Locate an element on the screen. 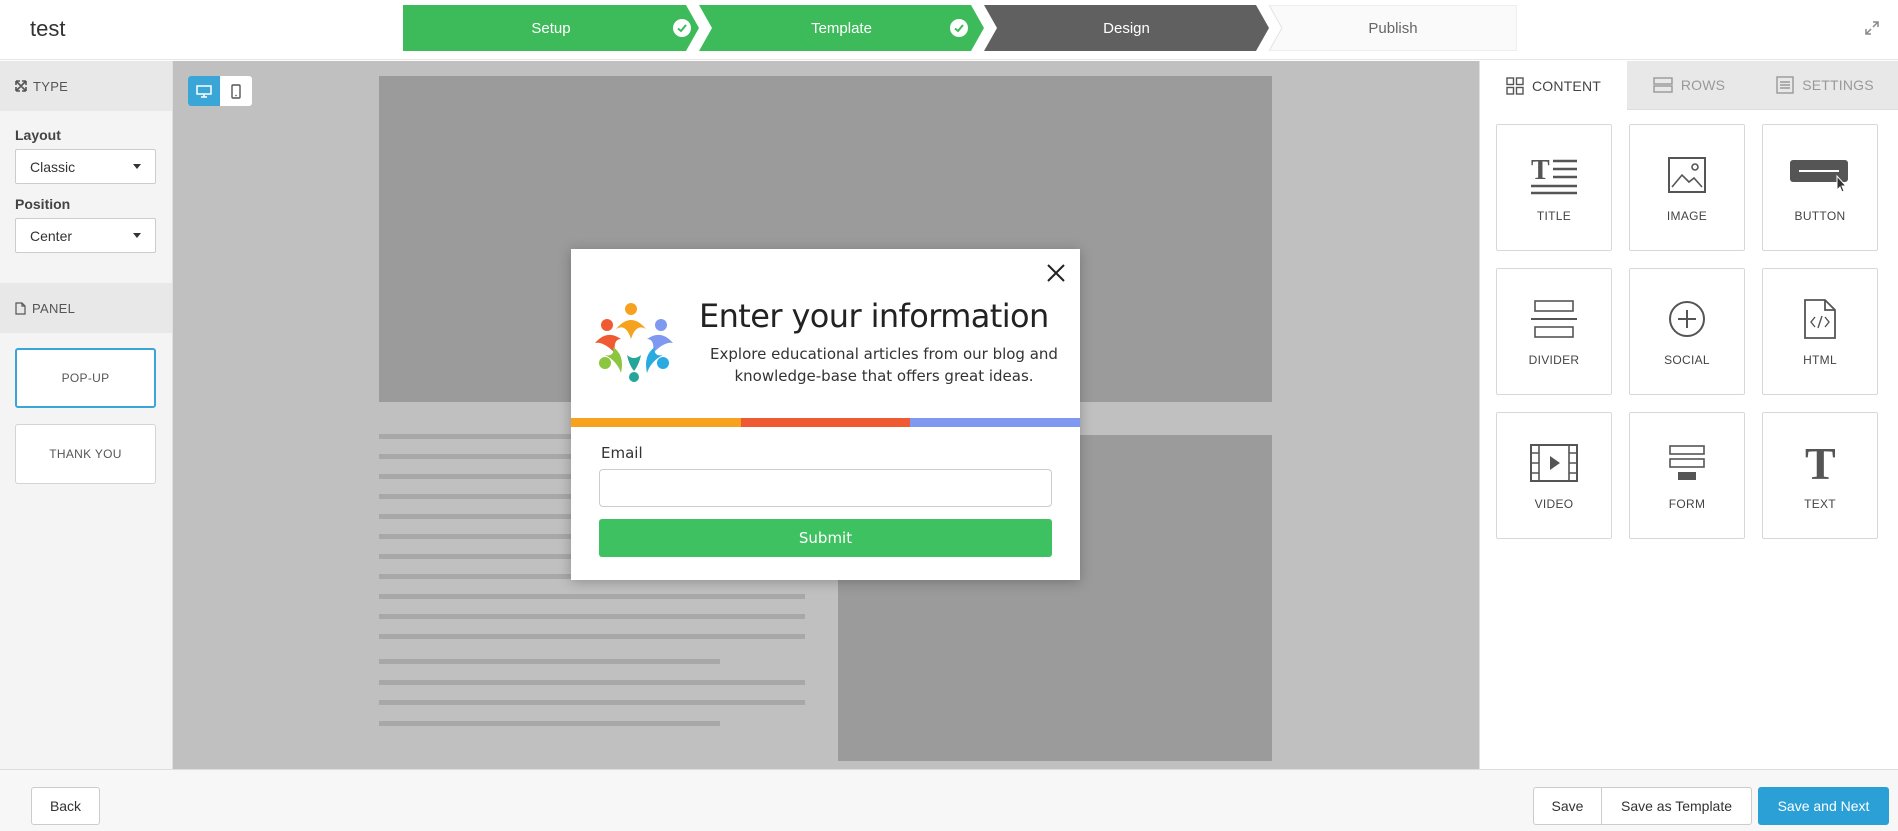  device-toggle is located at coordinates (220, 91).